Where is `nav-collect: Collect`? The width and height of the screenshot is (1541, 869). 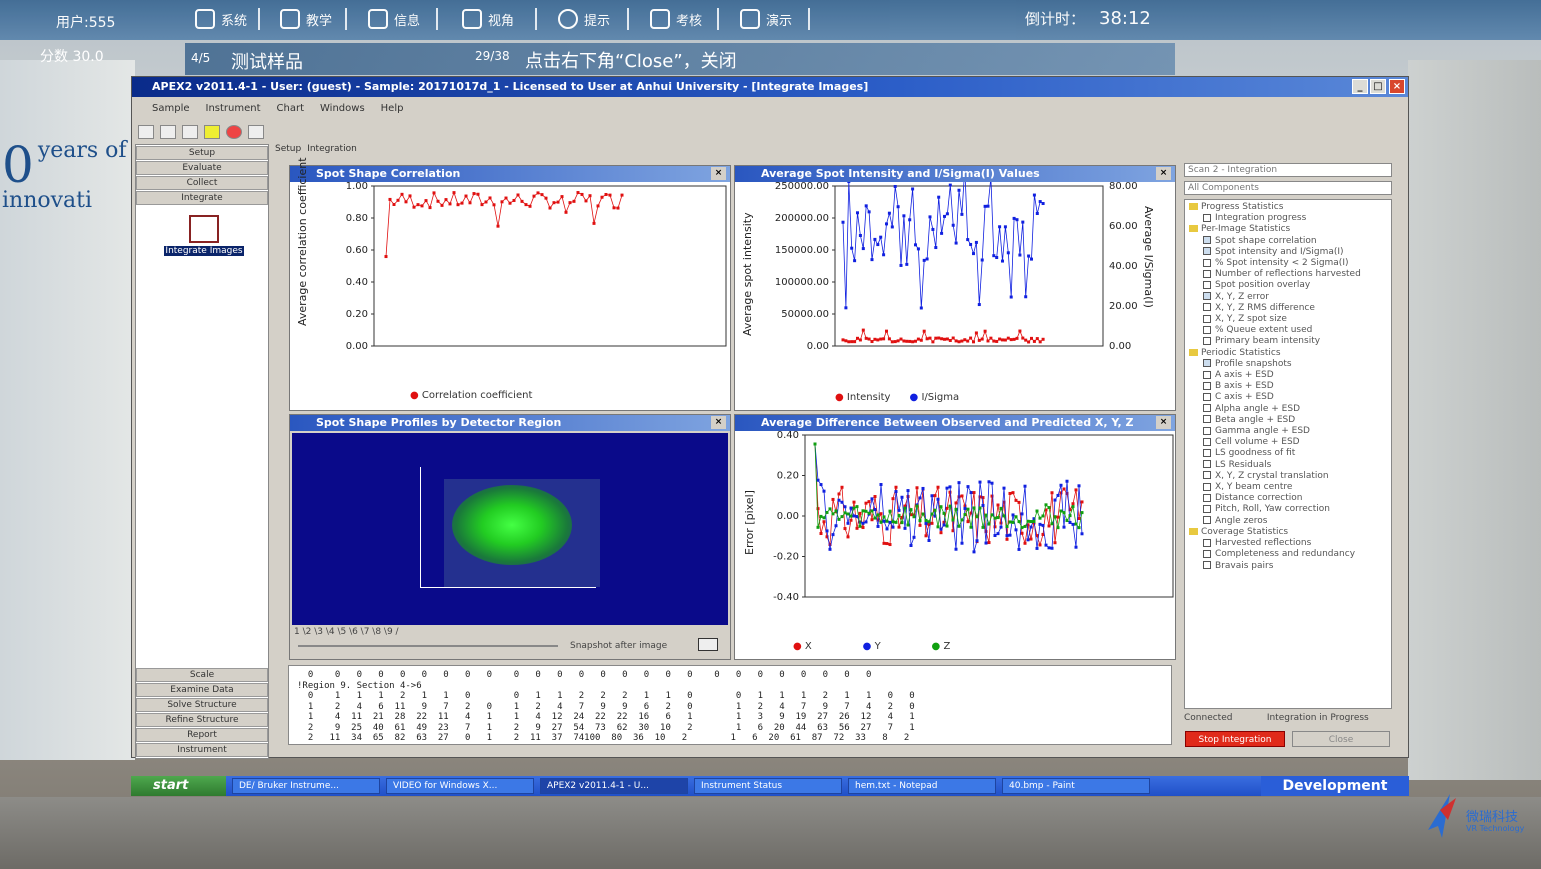 nav-collect: Collect is located at coordinates (202, 183).